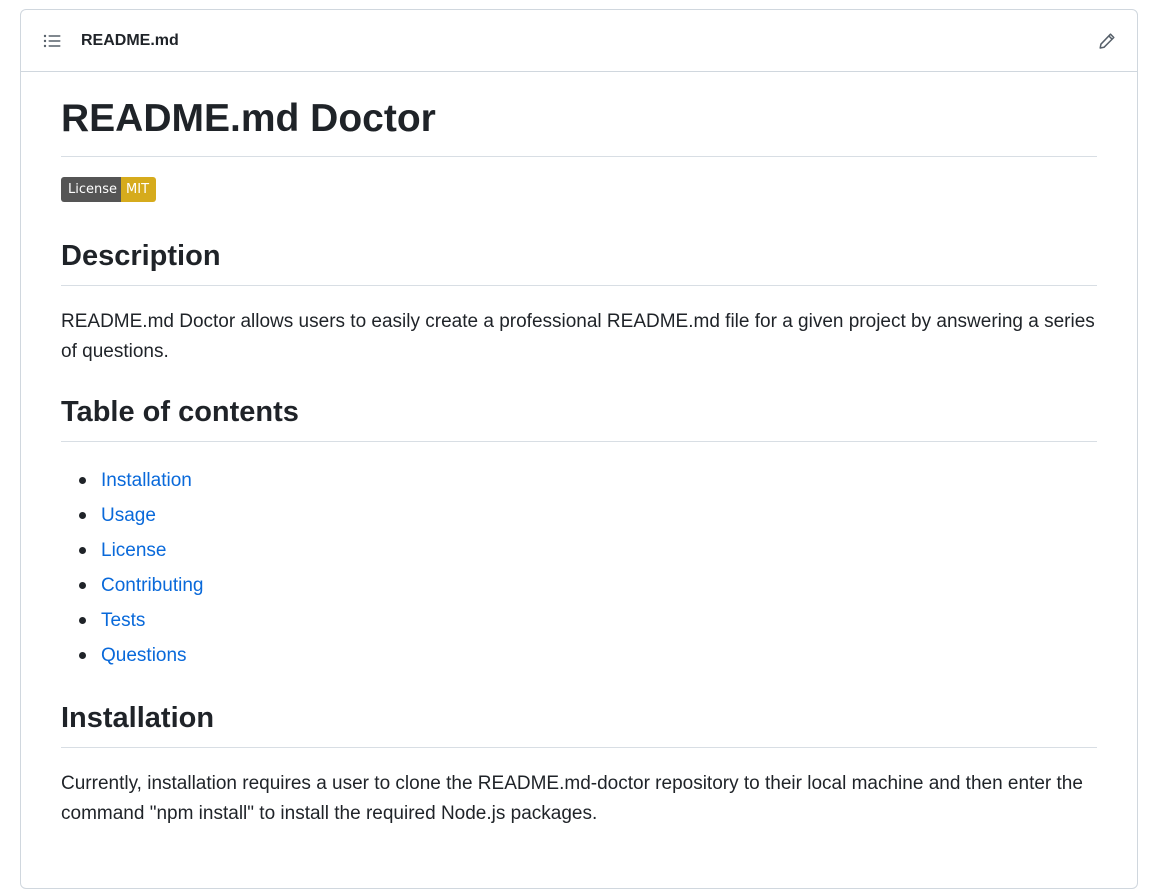  What do you see at coordinates (588, 655) in the screenshot?
I see `toc-list-item: Questions` at bounding box center [588, 655].